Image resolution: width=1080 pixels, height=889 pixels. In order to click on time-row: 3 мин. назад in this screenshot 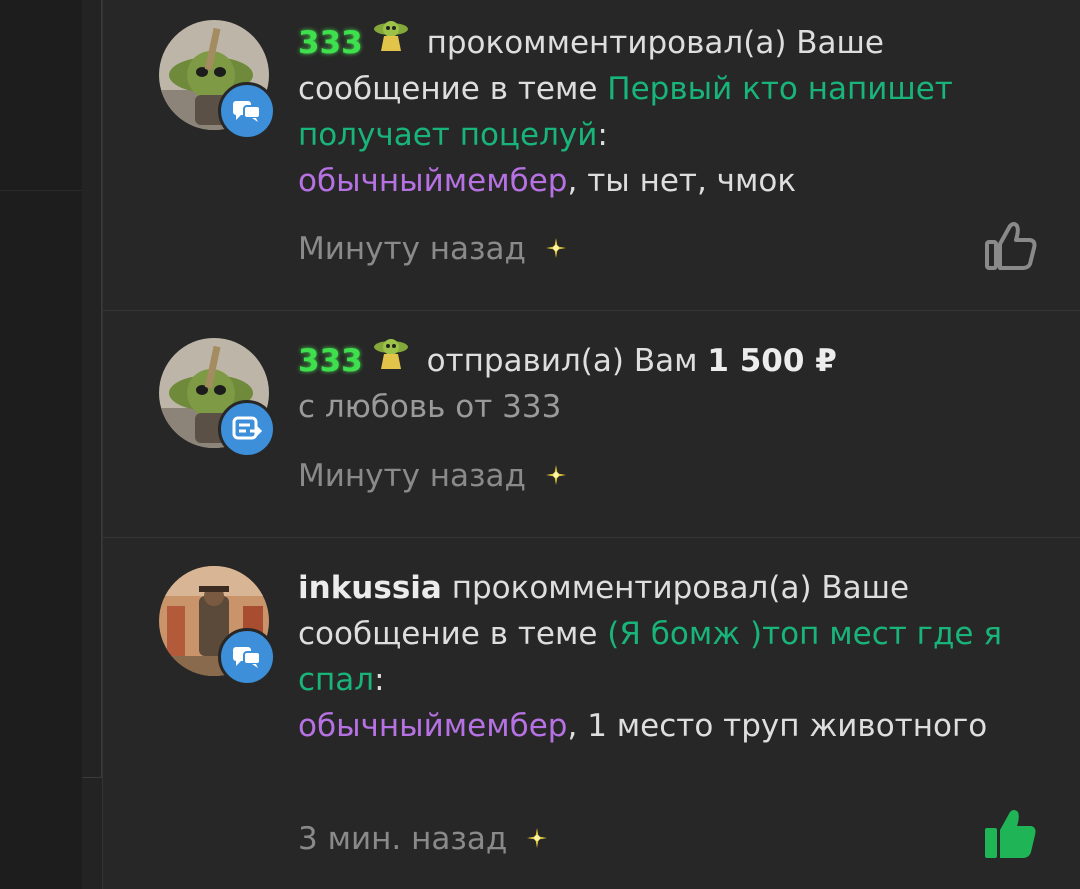, I will do `click(423, 838)`.